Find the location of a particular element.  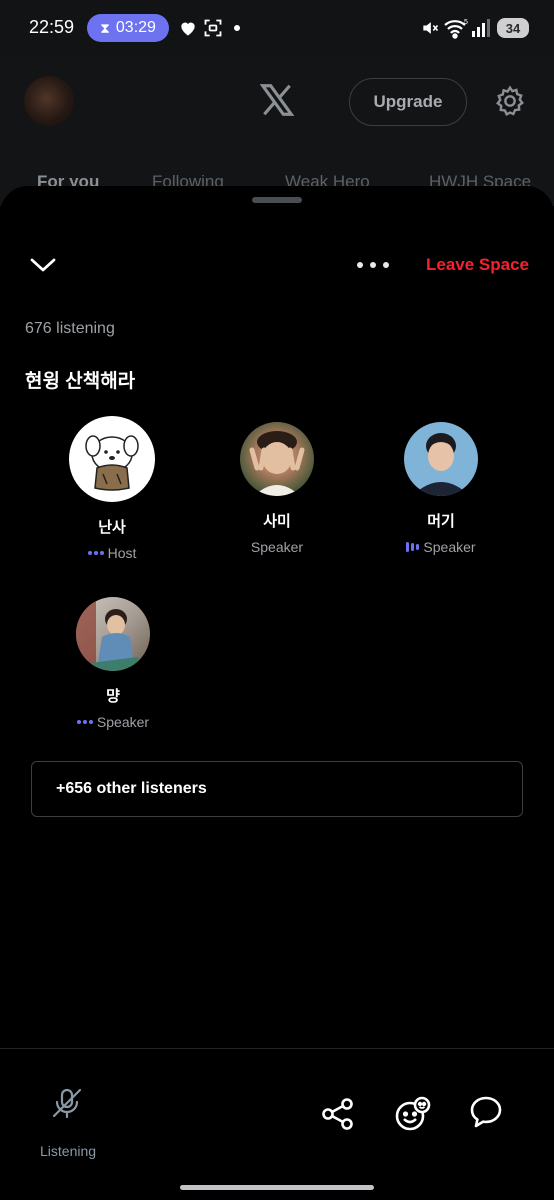

scan-icon is located at coordinates (213, 28).